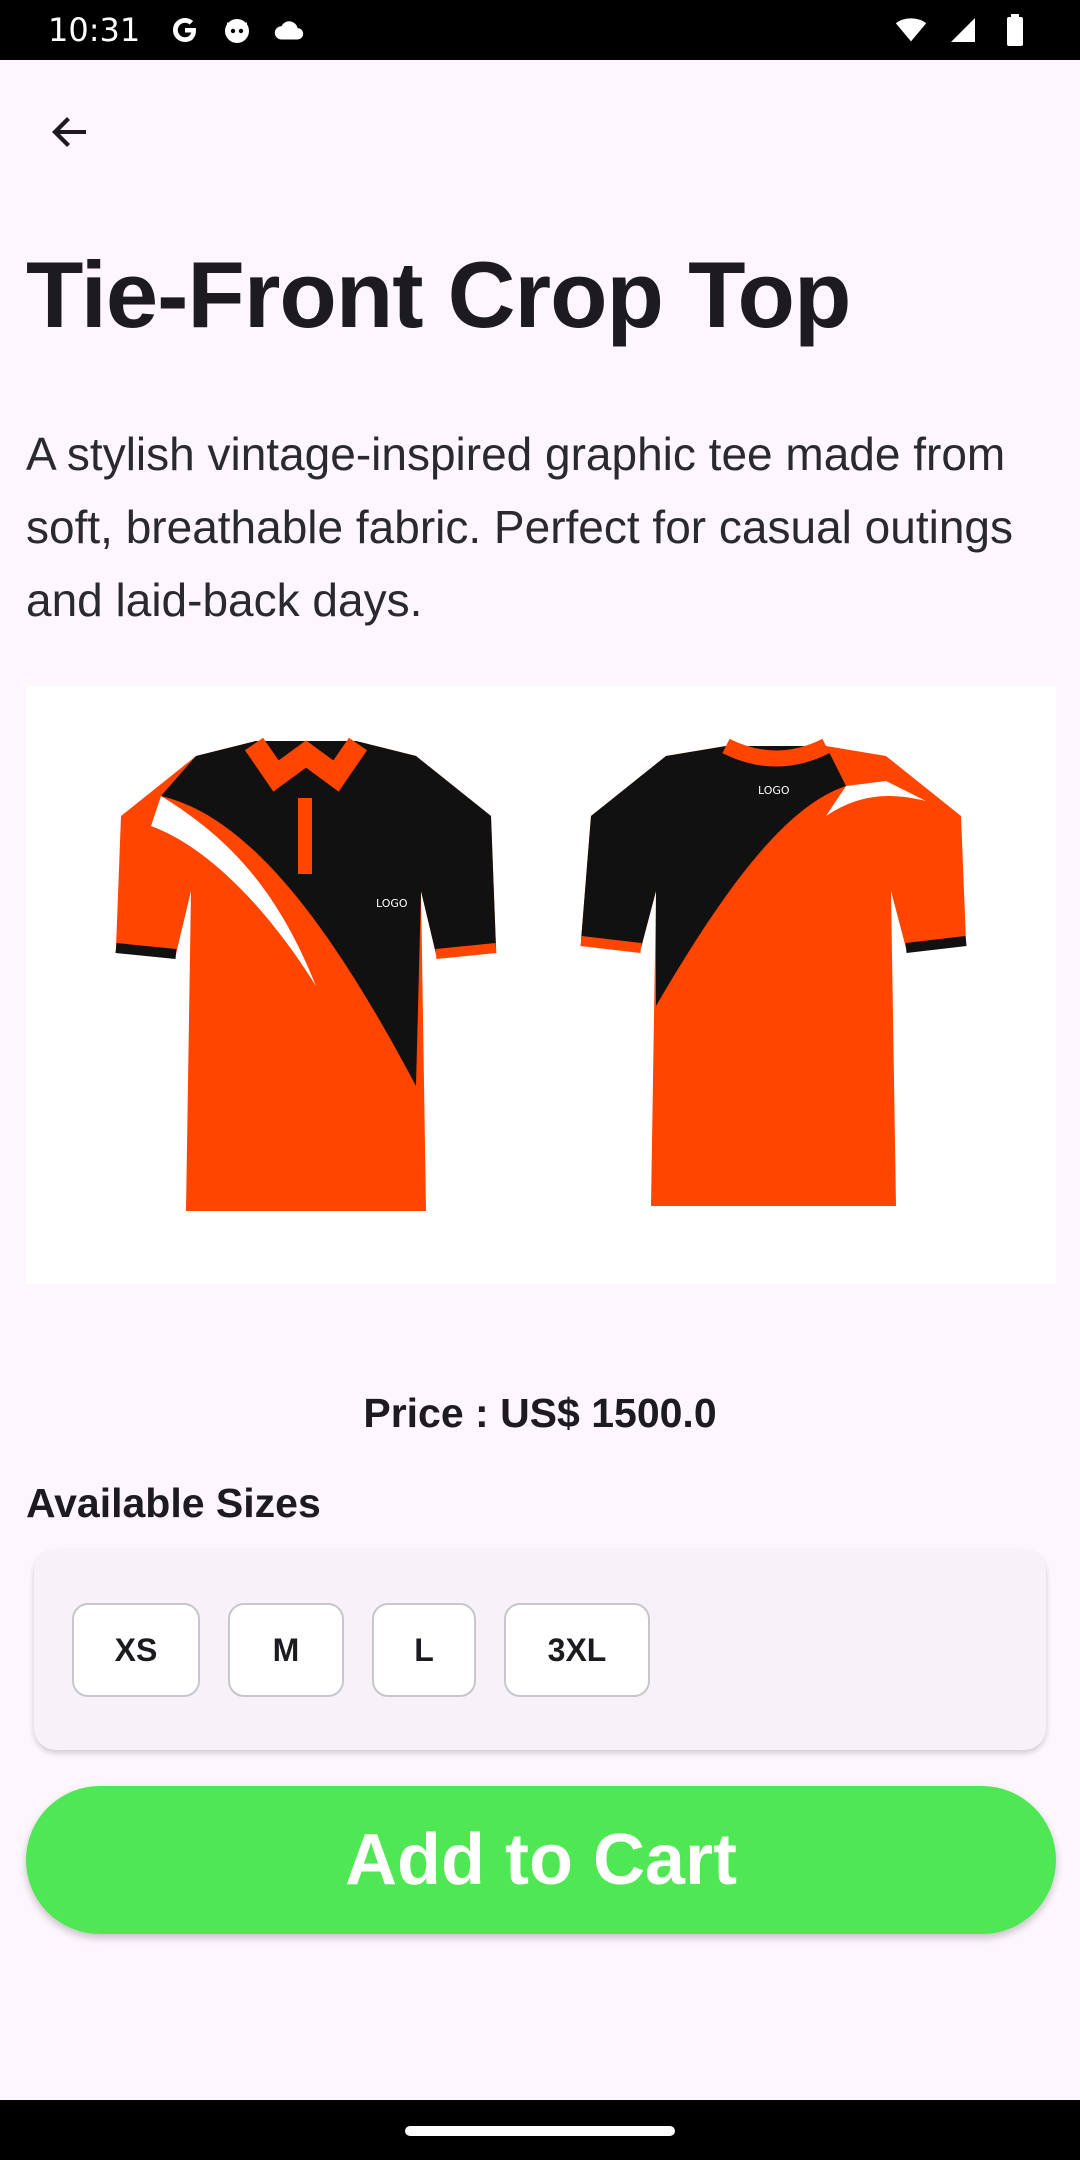 The width and height of the screenshot is (1080, 2160). What do you see at coordinates (185, 30) in the screenshot?
I see `google-icon` at bounding box center [185, 30].